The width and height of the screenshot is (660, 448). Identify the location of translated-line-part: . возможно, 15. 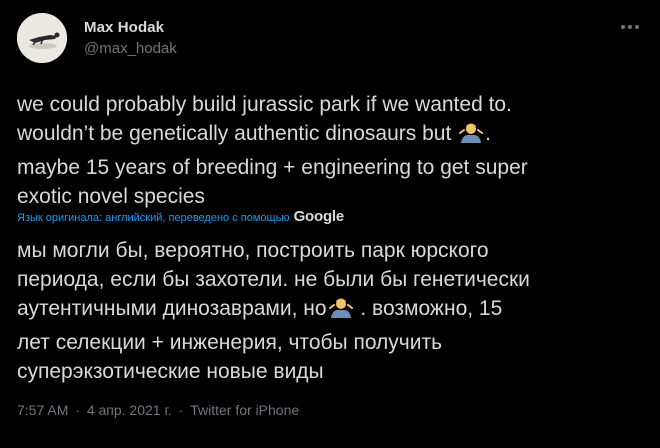
(431, 308).